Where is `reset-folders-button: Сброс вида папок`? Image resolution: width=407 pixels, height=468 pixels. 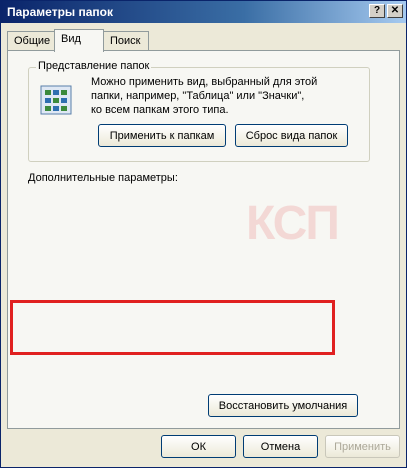
reset-folders-button: Сброс вида папок is located at coordinates (291, 135).